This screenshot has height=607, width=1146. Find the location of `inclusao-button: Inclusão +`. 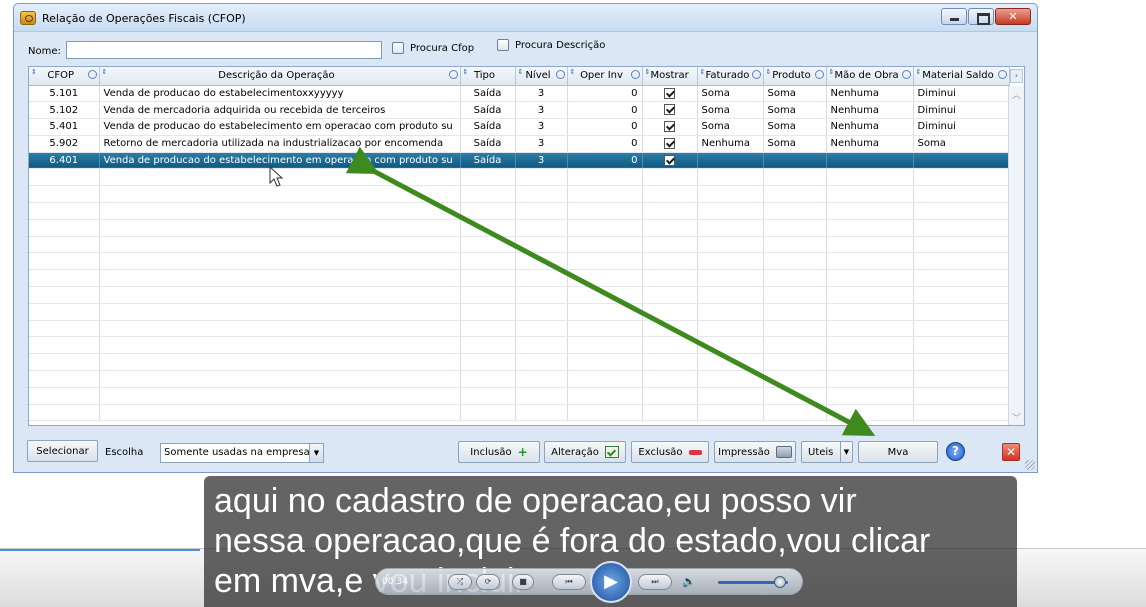

inclusao-button: Inclusão + is located at coordinates (499, 452).